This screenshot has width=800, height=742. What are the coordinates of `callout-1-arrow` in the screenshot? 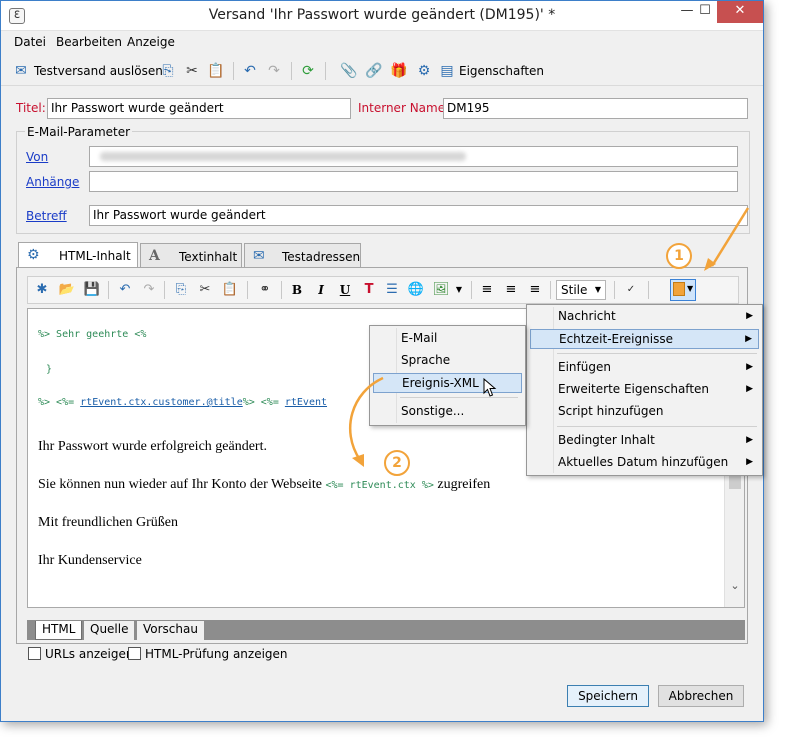 It's located at (730, 237).